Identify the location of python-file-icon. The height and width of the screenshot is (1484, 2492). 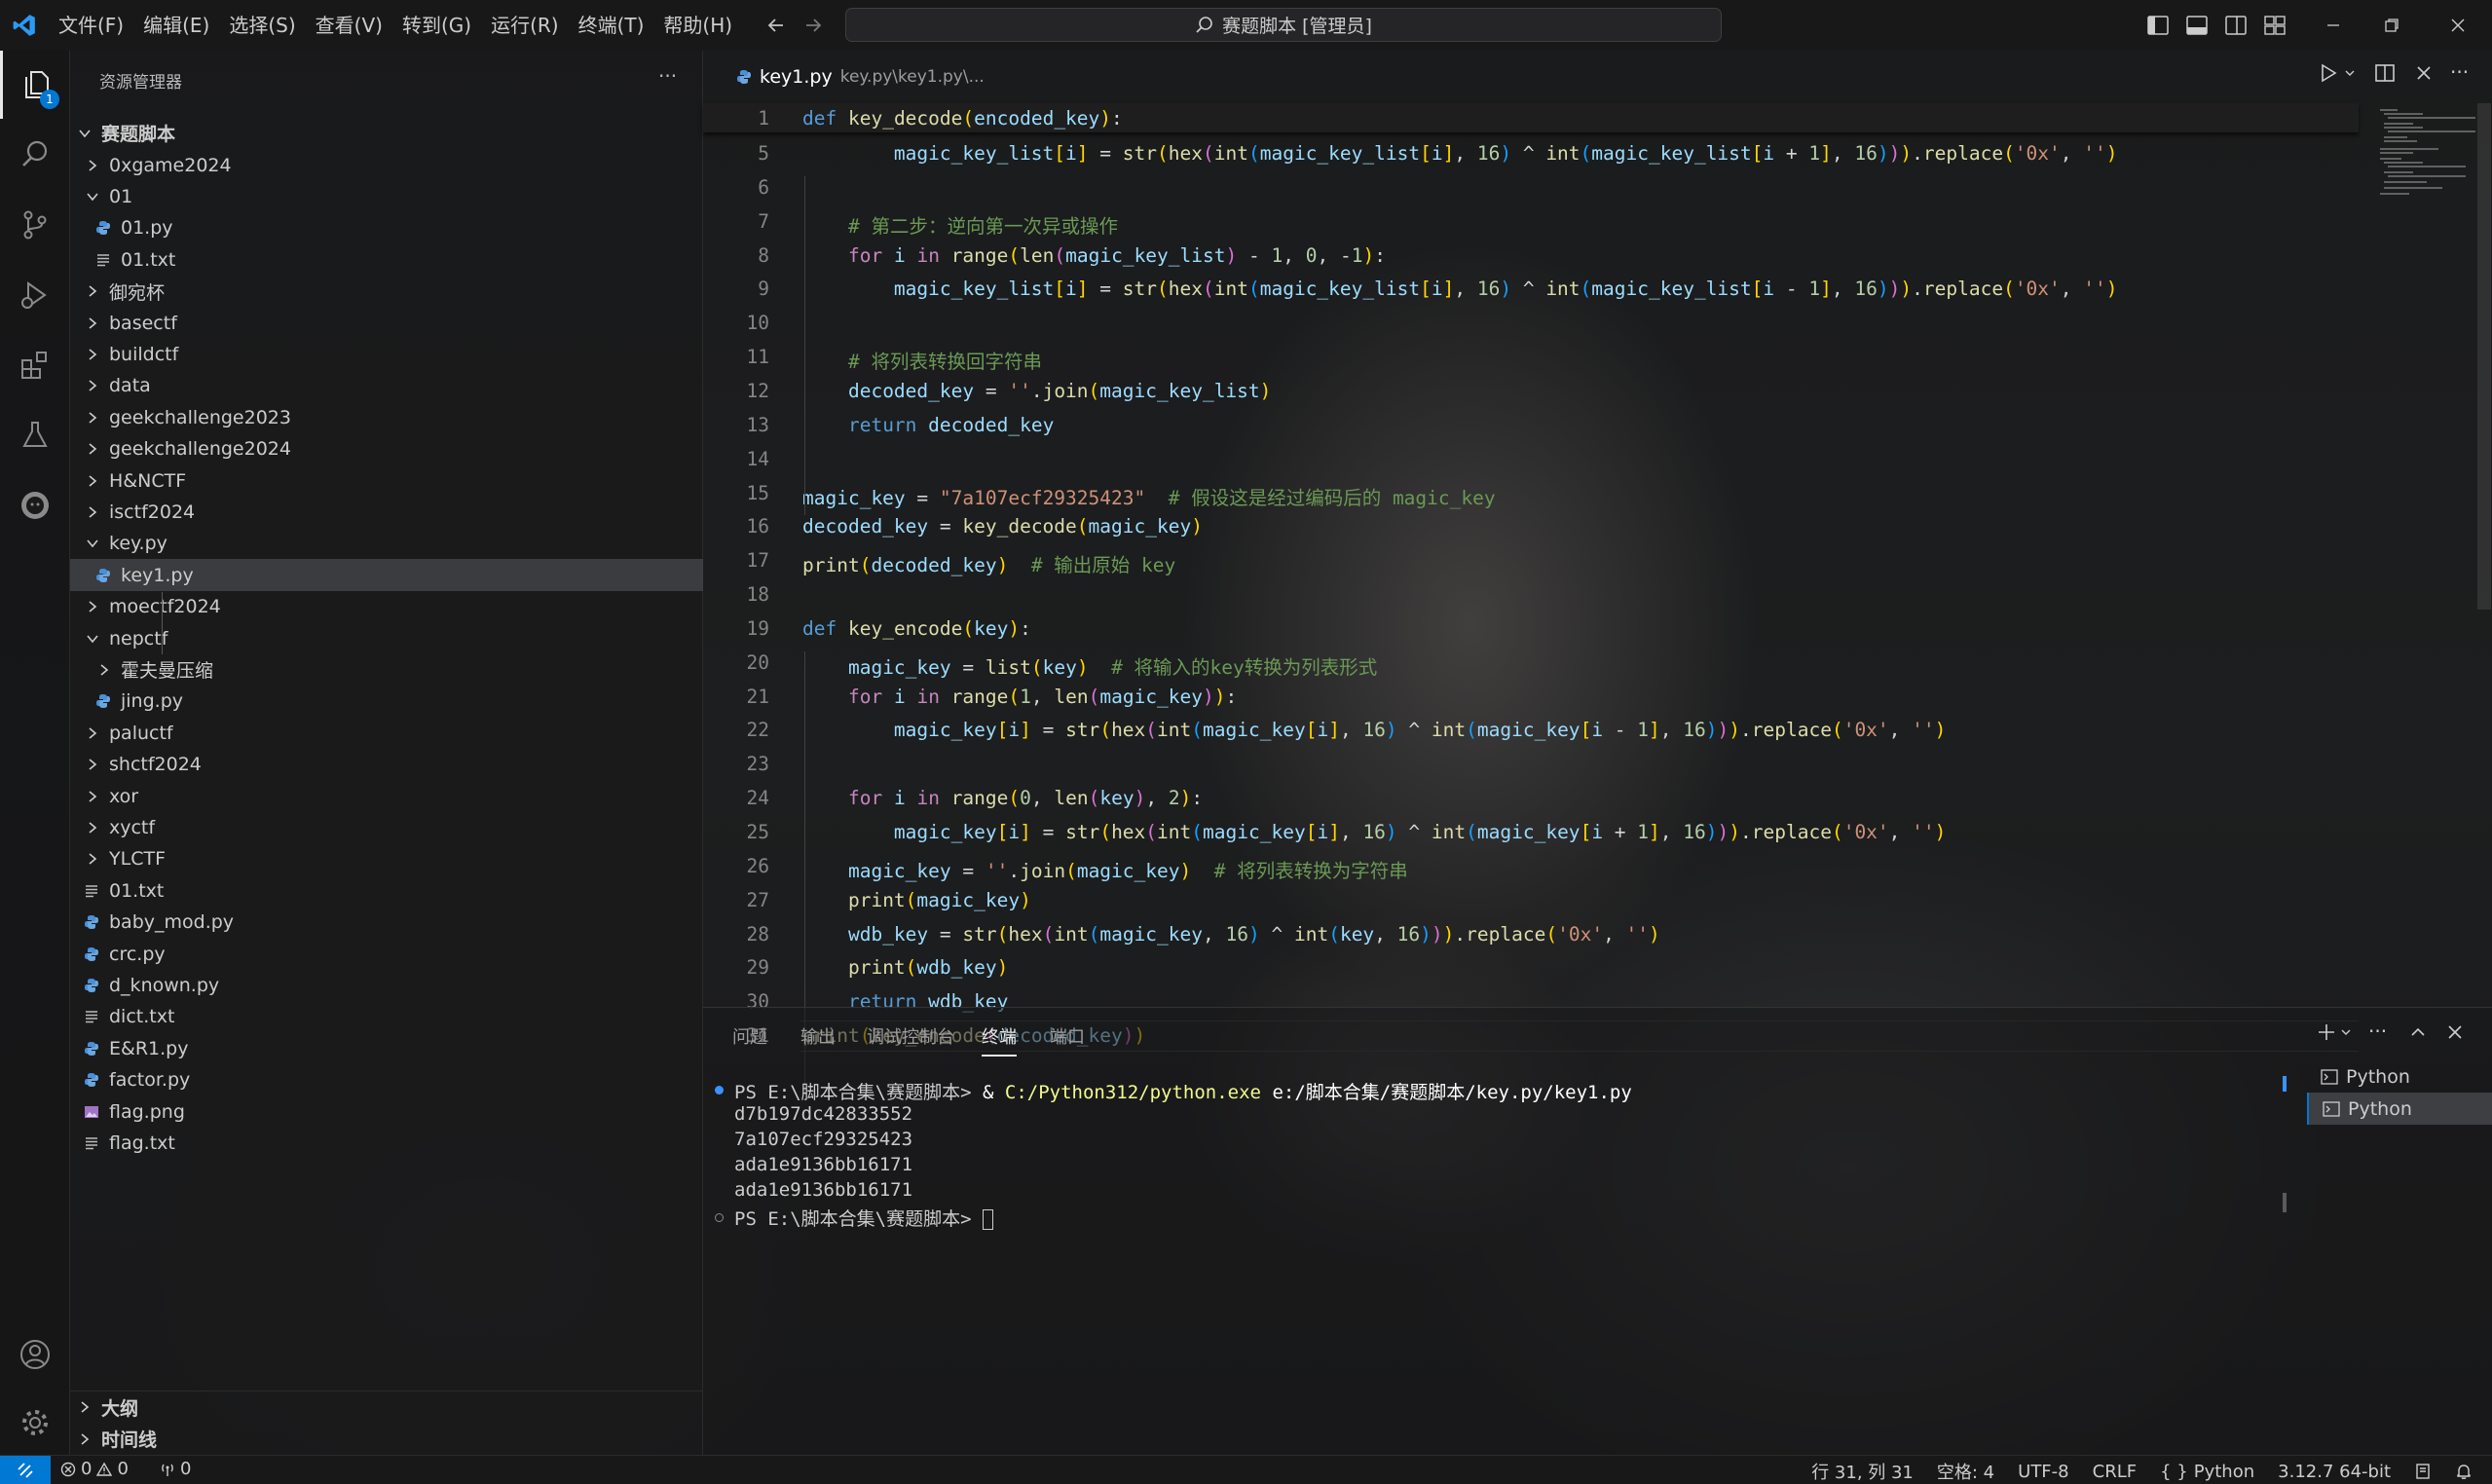
(92, 1049).